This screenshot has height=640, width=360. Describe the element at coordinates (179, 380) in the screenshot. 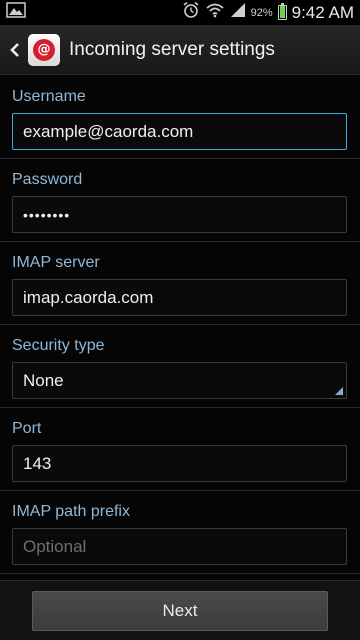

I see `security-type-select: None` at that location.